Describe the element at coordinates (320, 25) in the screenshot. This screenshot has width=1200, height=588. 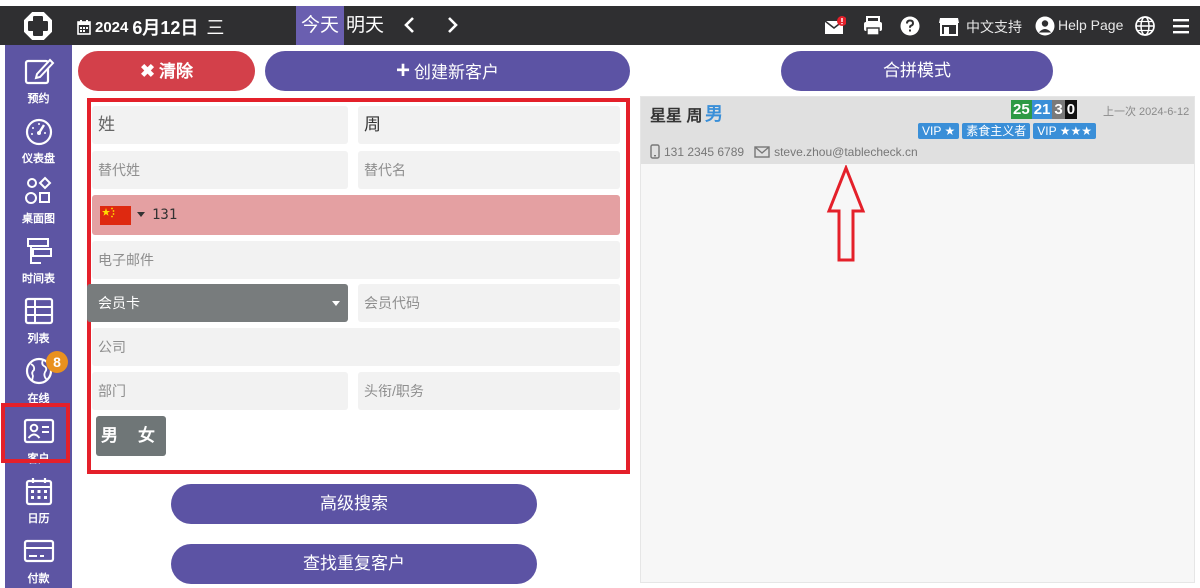
I see `today-button: 今天` at that location.